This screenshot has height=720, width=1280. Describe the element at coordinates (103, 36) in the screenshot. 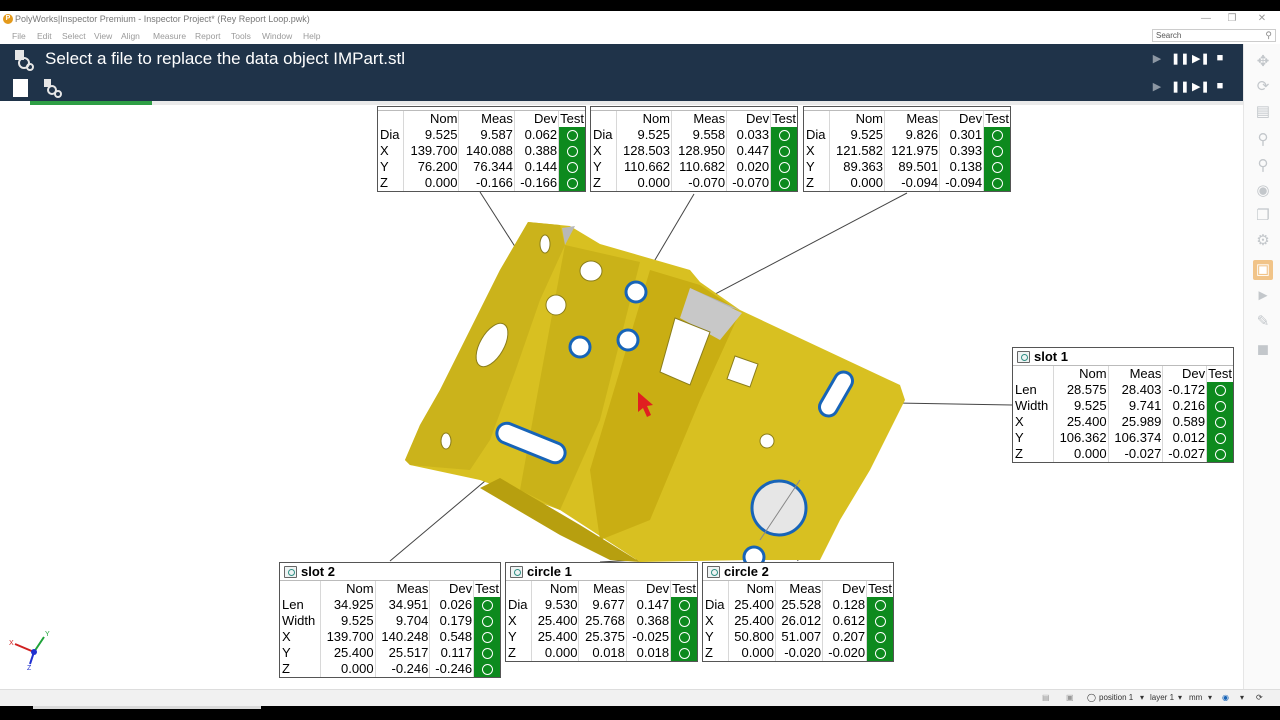

I see `menu-view: View` at that location.